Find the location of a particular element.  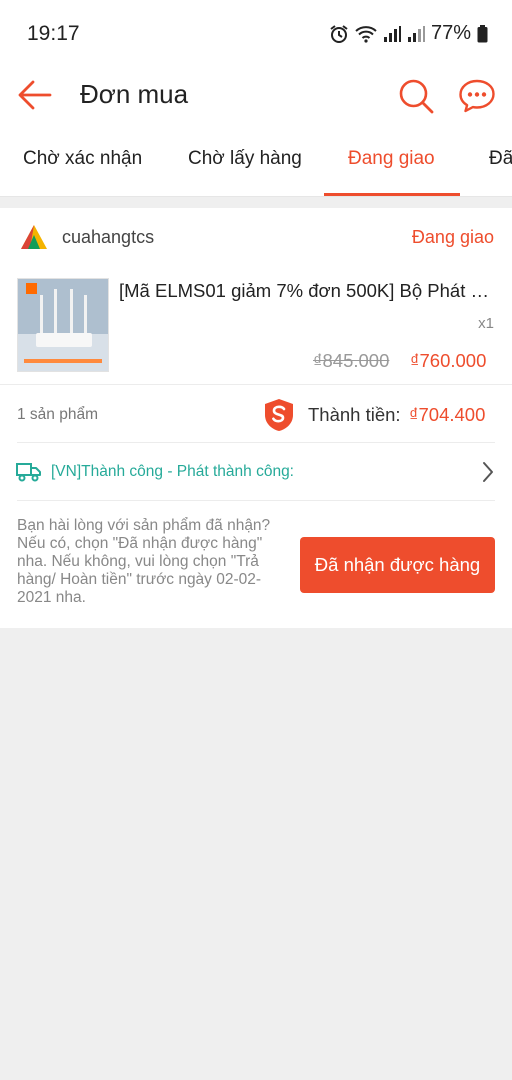

shop-logo-icon is located at coordinates (34, 237).